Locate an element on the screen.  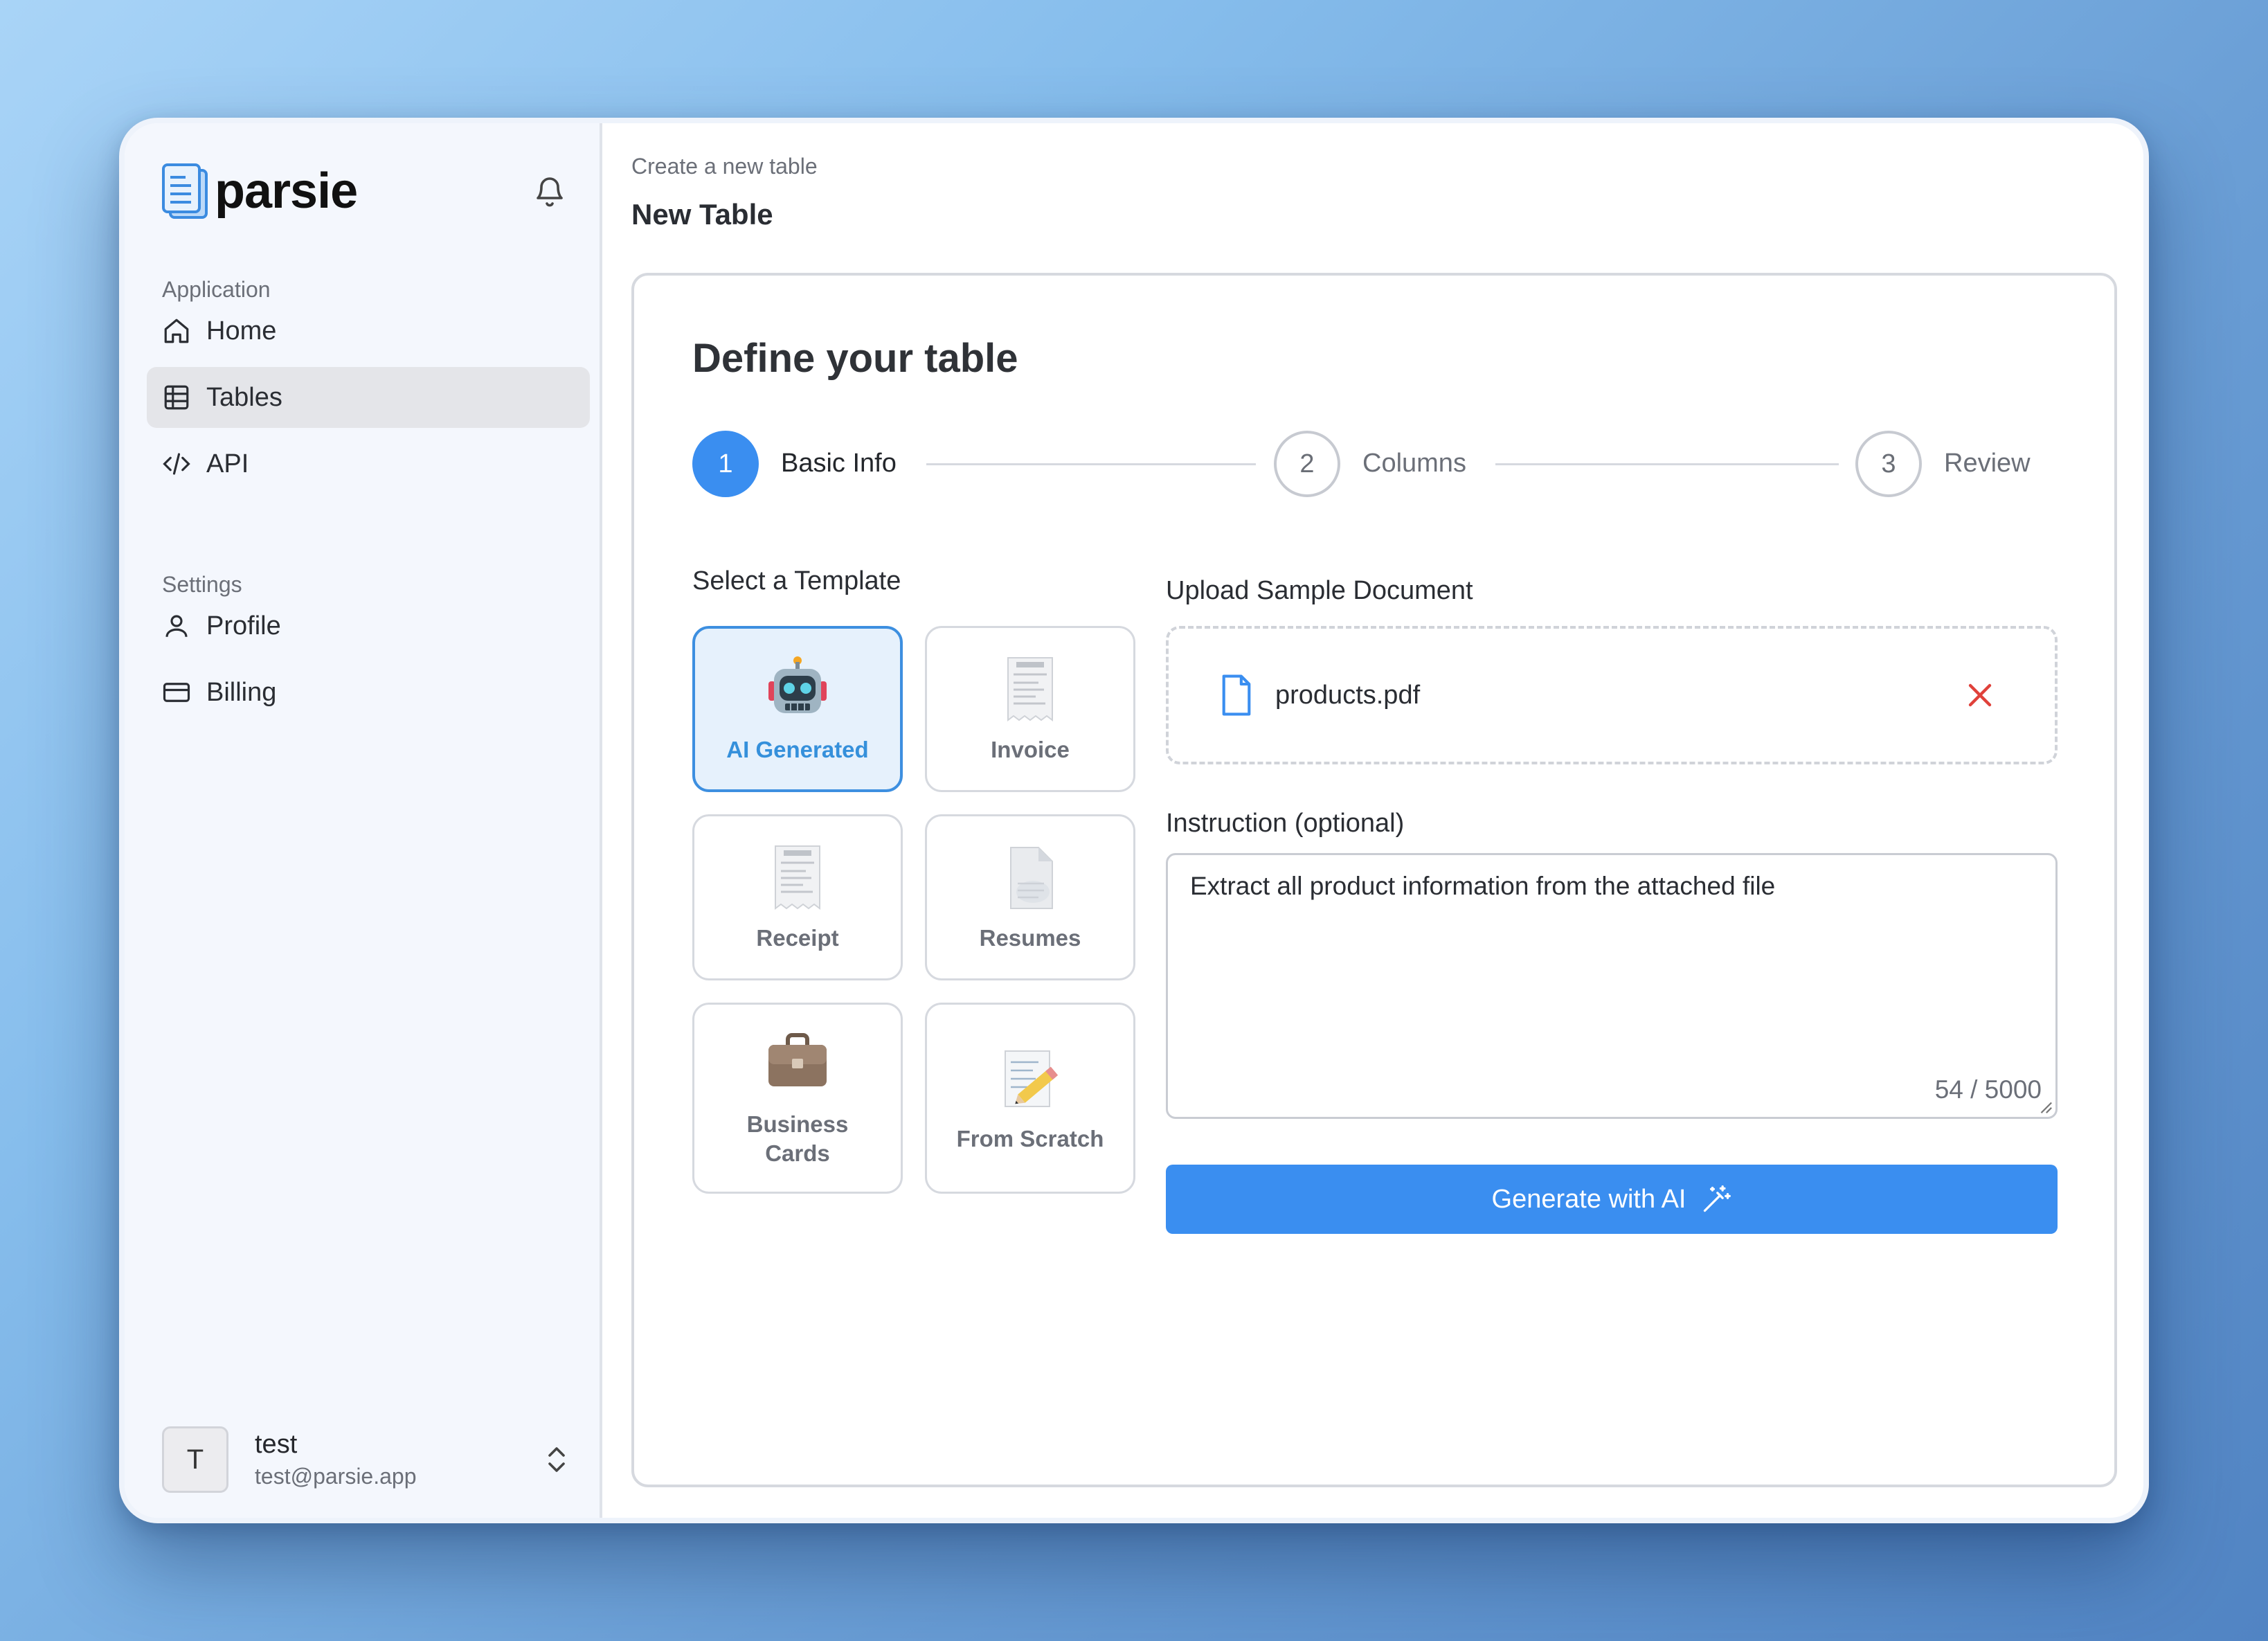
upload-section-label: Upload Sample Document is located at coordinates (1319, 590).